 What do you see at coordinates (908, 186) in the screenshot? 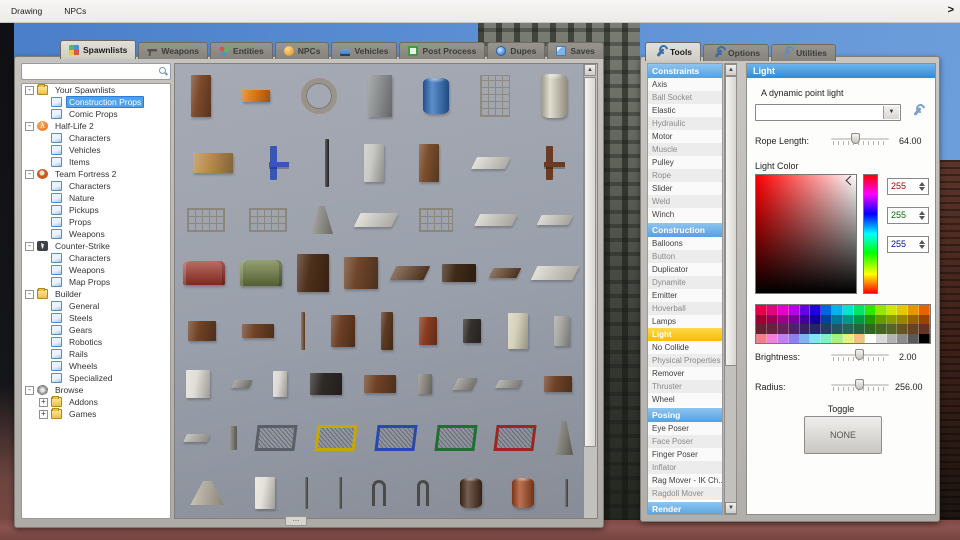
I see `red-value-spinner: 255` at bounding box center [908, 186].